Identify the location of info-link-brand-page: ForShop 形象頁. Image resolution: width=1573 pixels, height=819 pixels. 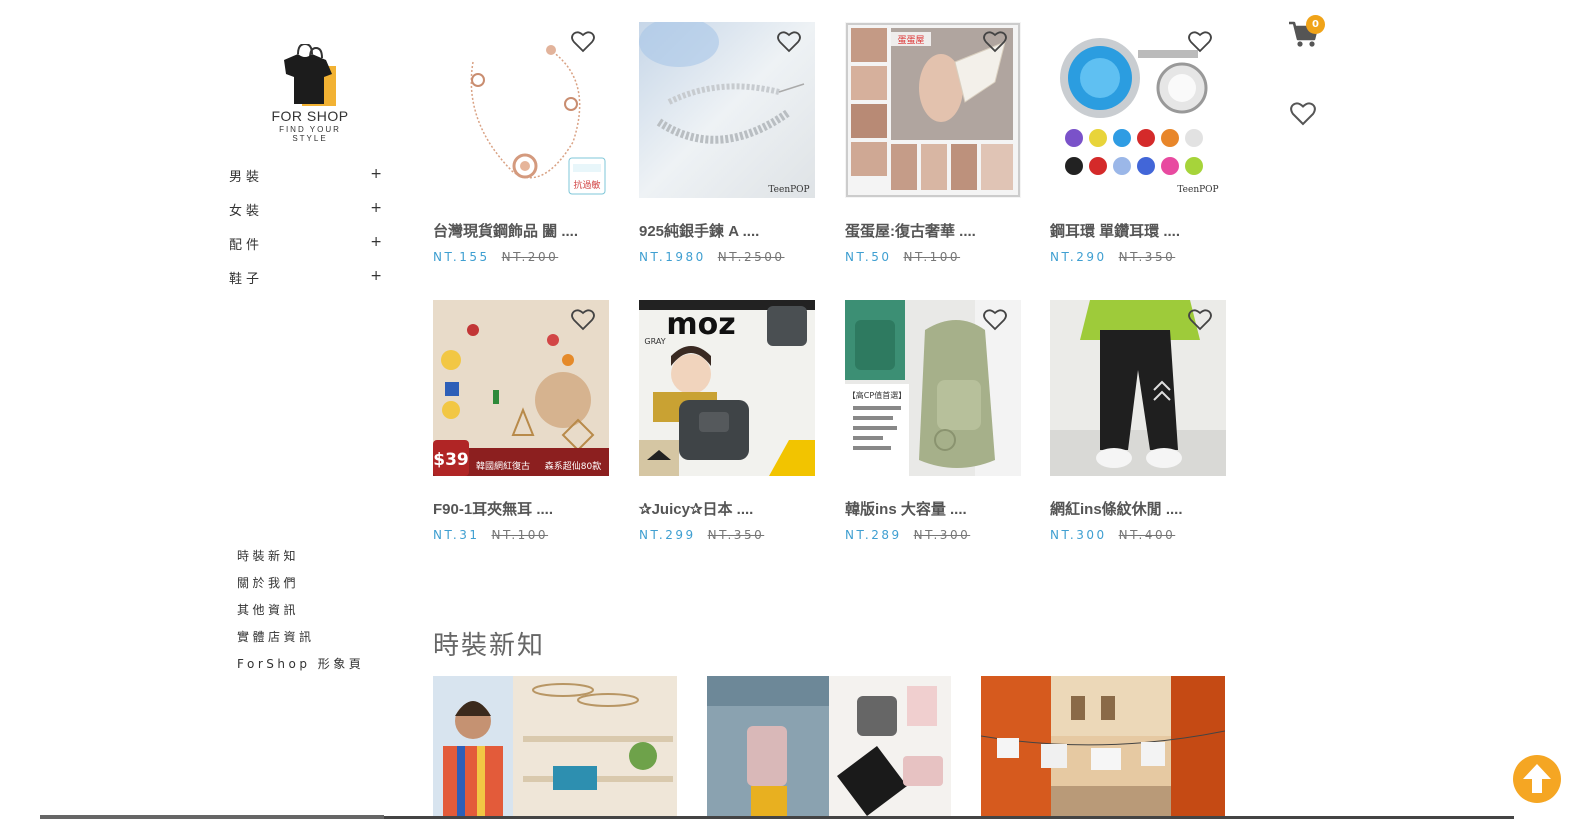
(300, 668).